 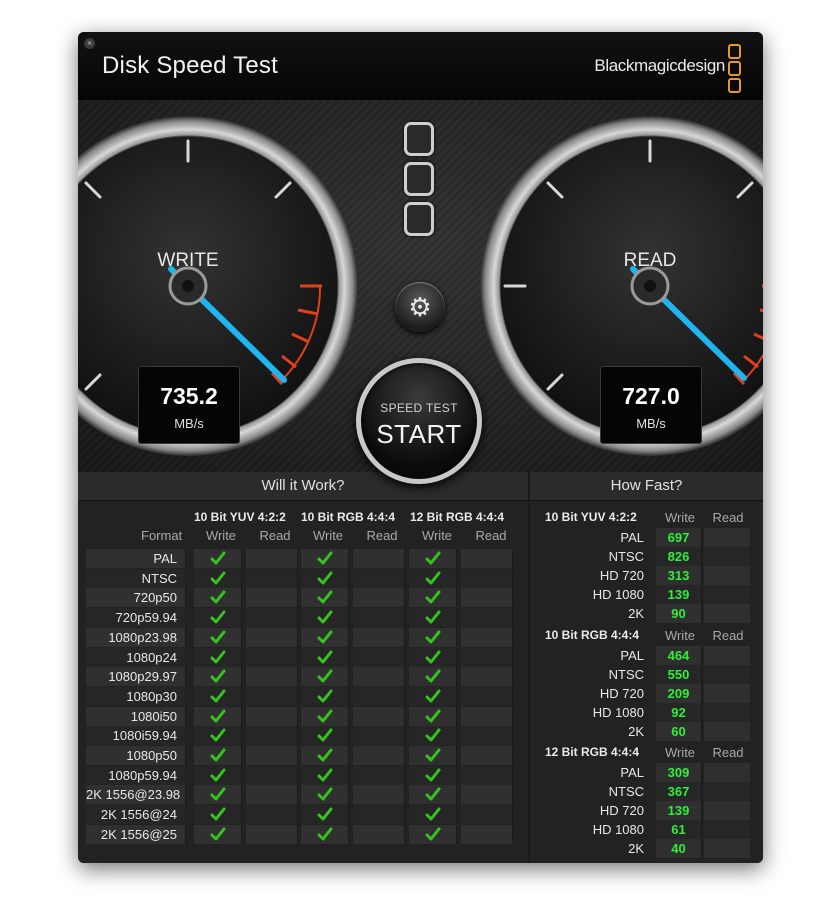 What do you see at coordinates (679, 848) in the screenshot?
I see `how-fast-write-value: 40` at bounding box center [679, 848].